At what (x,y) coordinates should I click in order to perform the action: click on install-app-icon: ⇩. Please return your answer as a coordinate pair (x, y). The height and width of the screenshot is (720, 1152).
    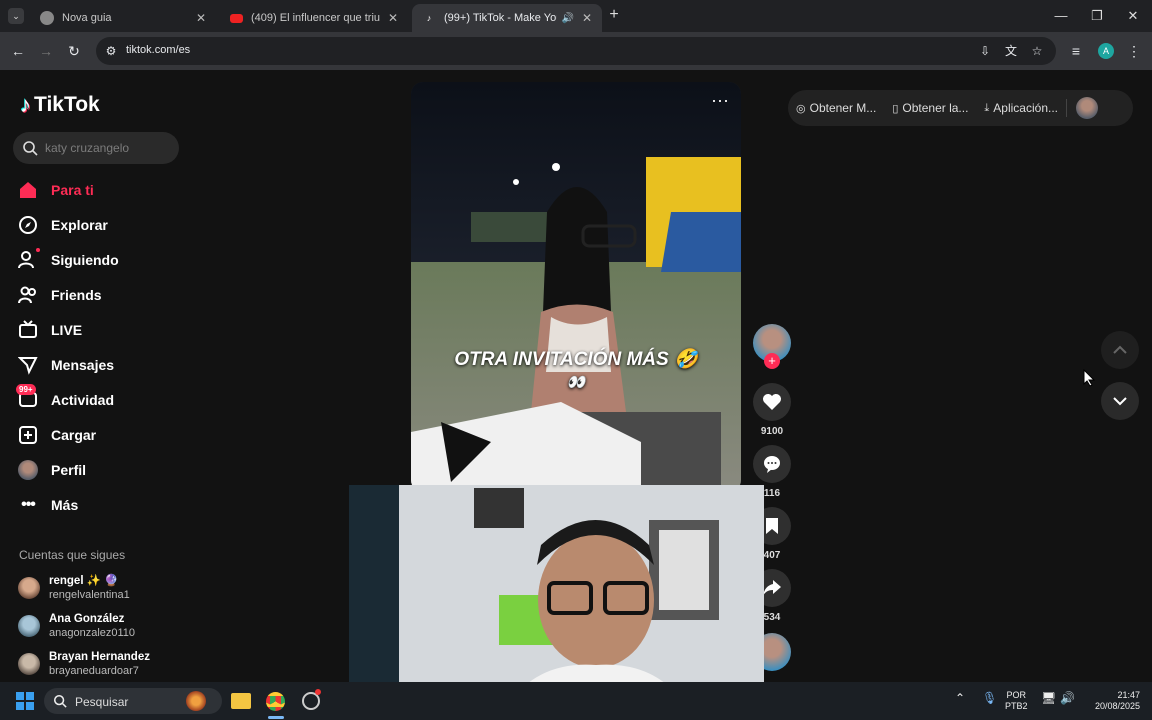
    Looking at the image, I should click on (985, 51).